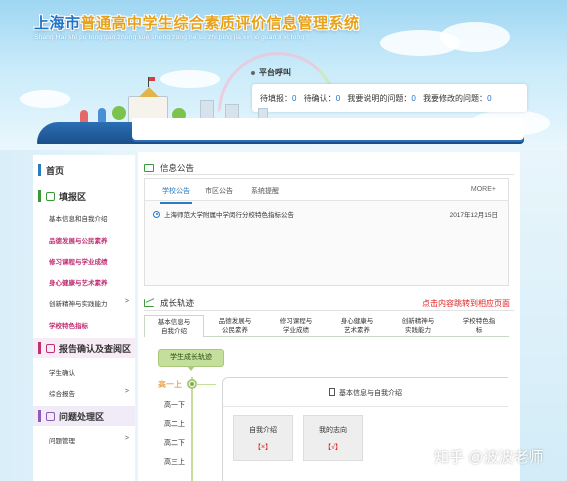  What do you see at coordinates (296, 326) in the screenshot?
I see `tab-courses: 修习课程与 学业成绩` at bounding box center [296, 326].